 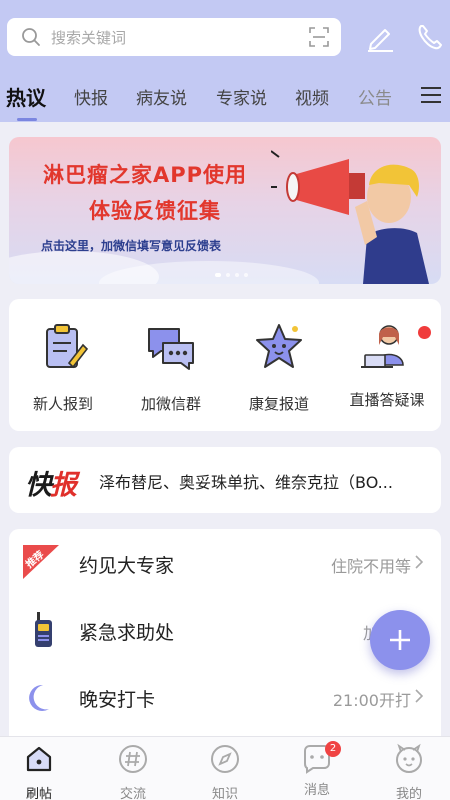 I want to click on quick-newcomer: 新人报到, so click(x=63, y=366).